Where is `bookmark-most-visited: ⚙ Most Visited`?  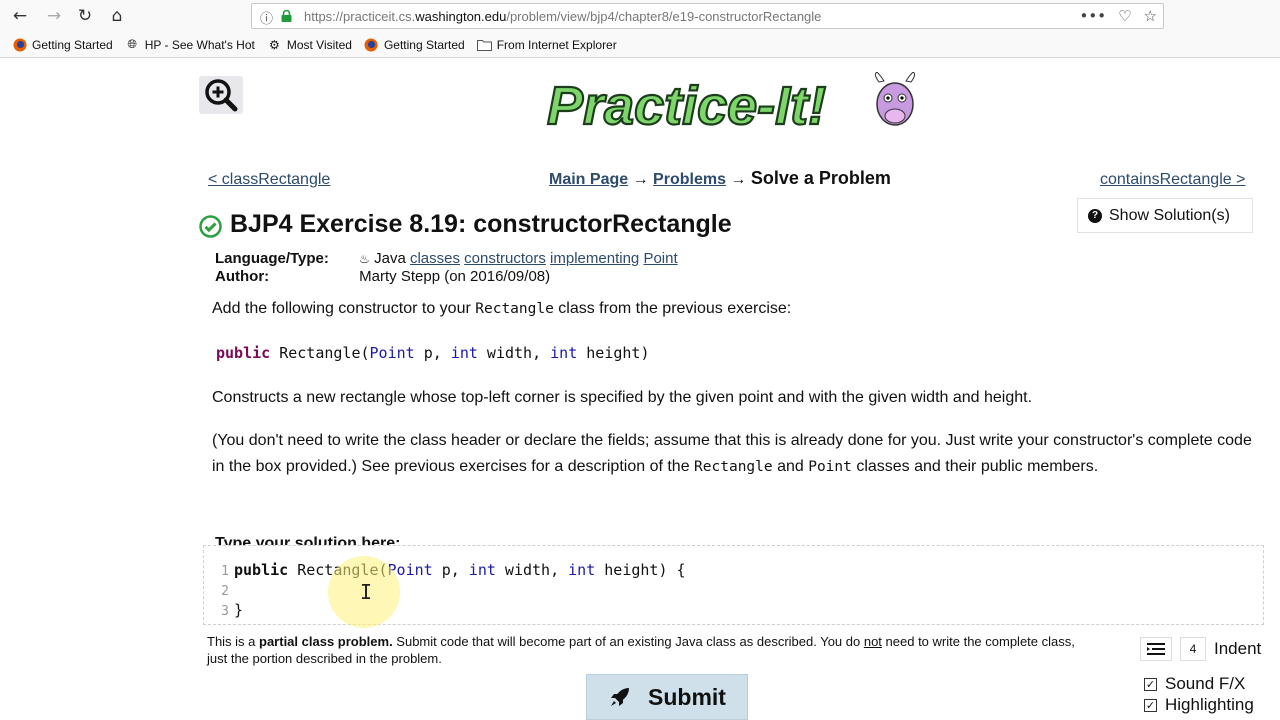
bookmark-most-visited: ⚙ Most Visited is located at coordinates (309, 44).